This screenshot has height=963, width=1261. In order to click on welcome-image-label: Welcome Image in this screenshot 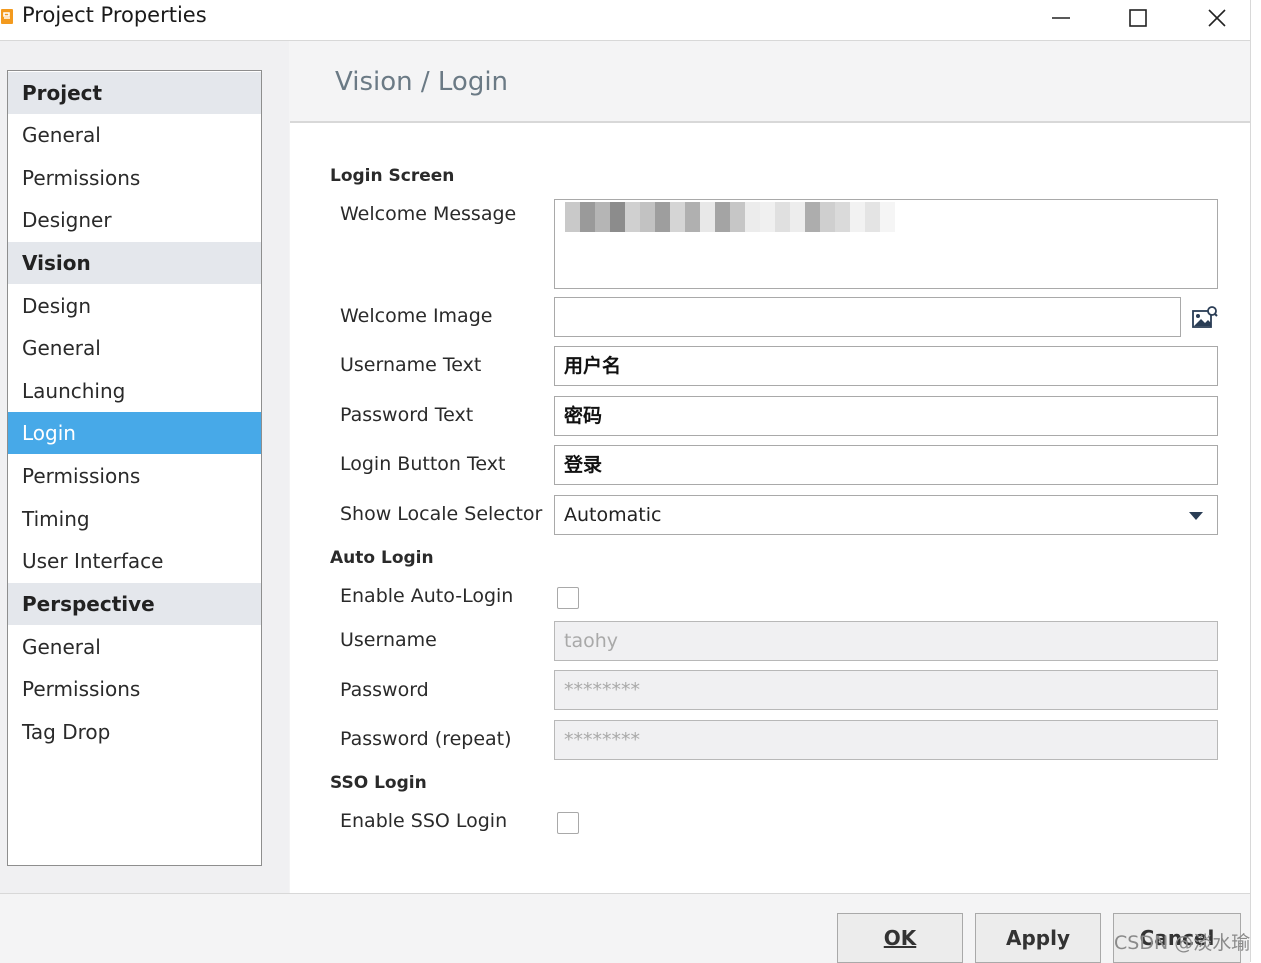, I will do `click(416, 316)`.